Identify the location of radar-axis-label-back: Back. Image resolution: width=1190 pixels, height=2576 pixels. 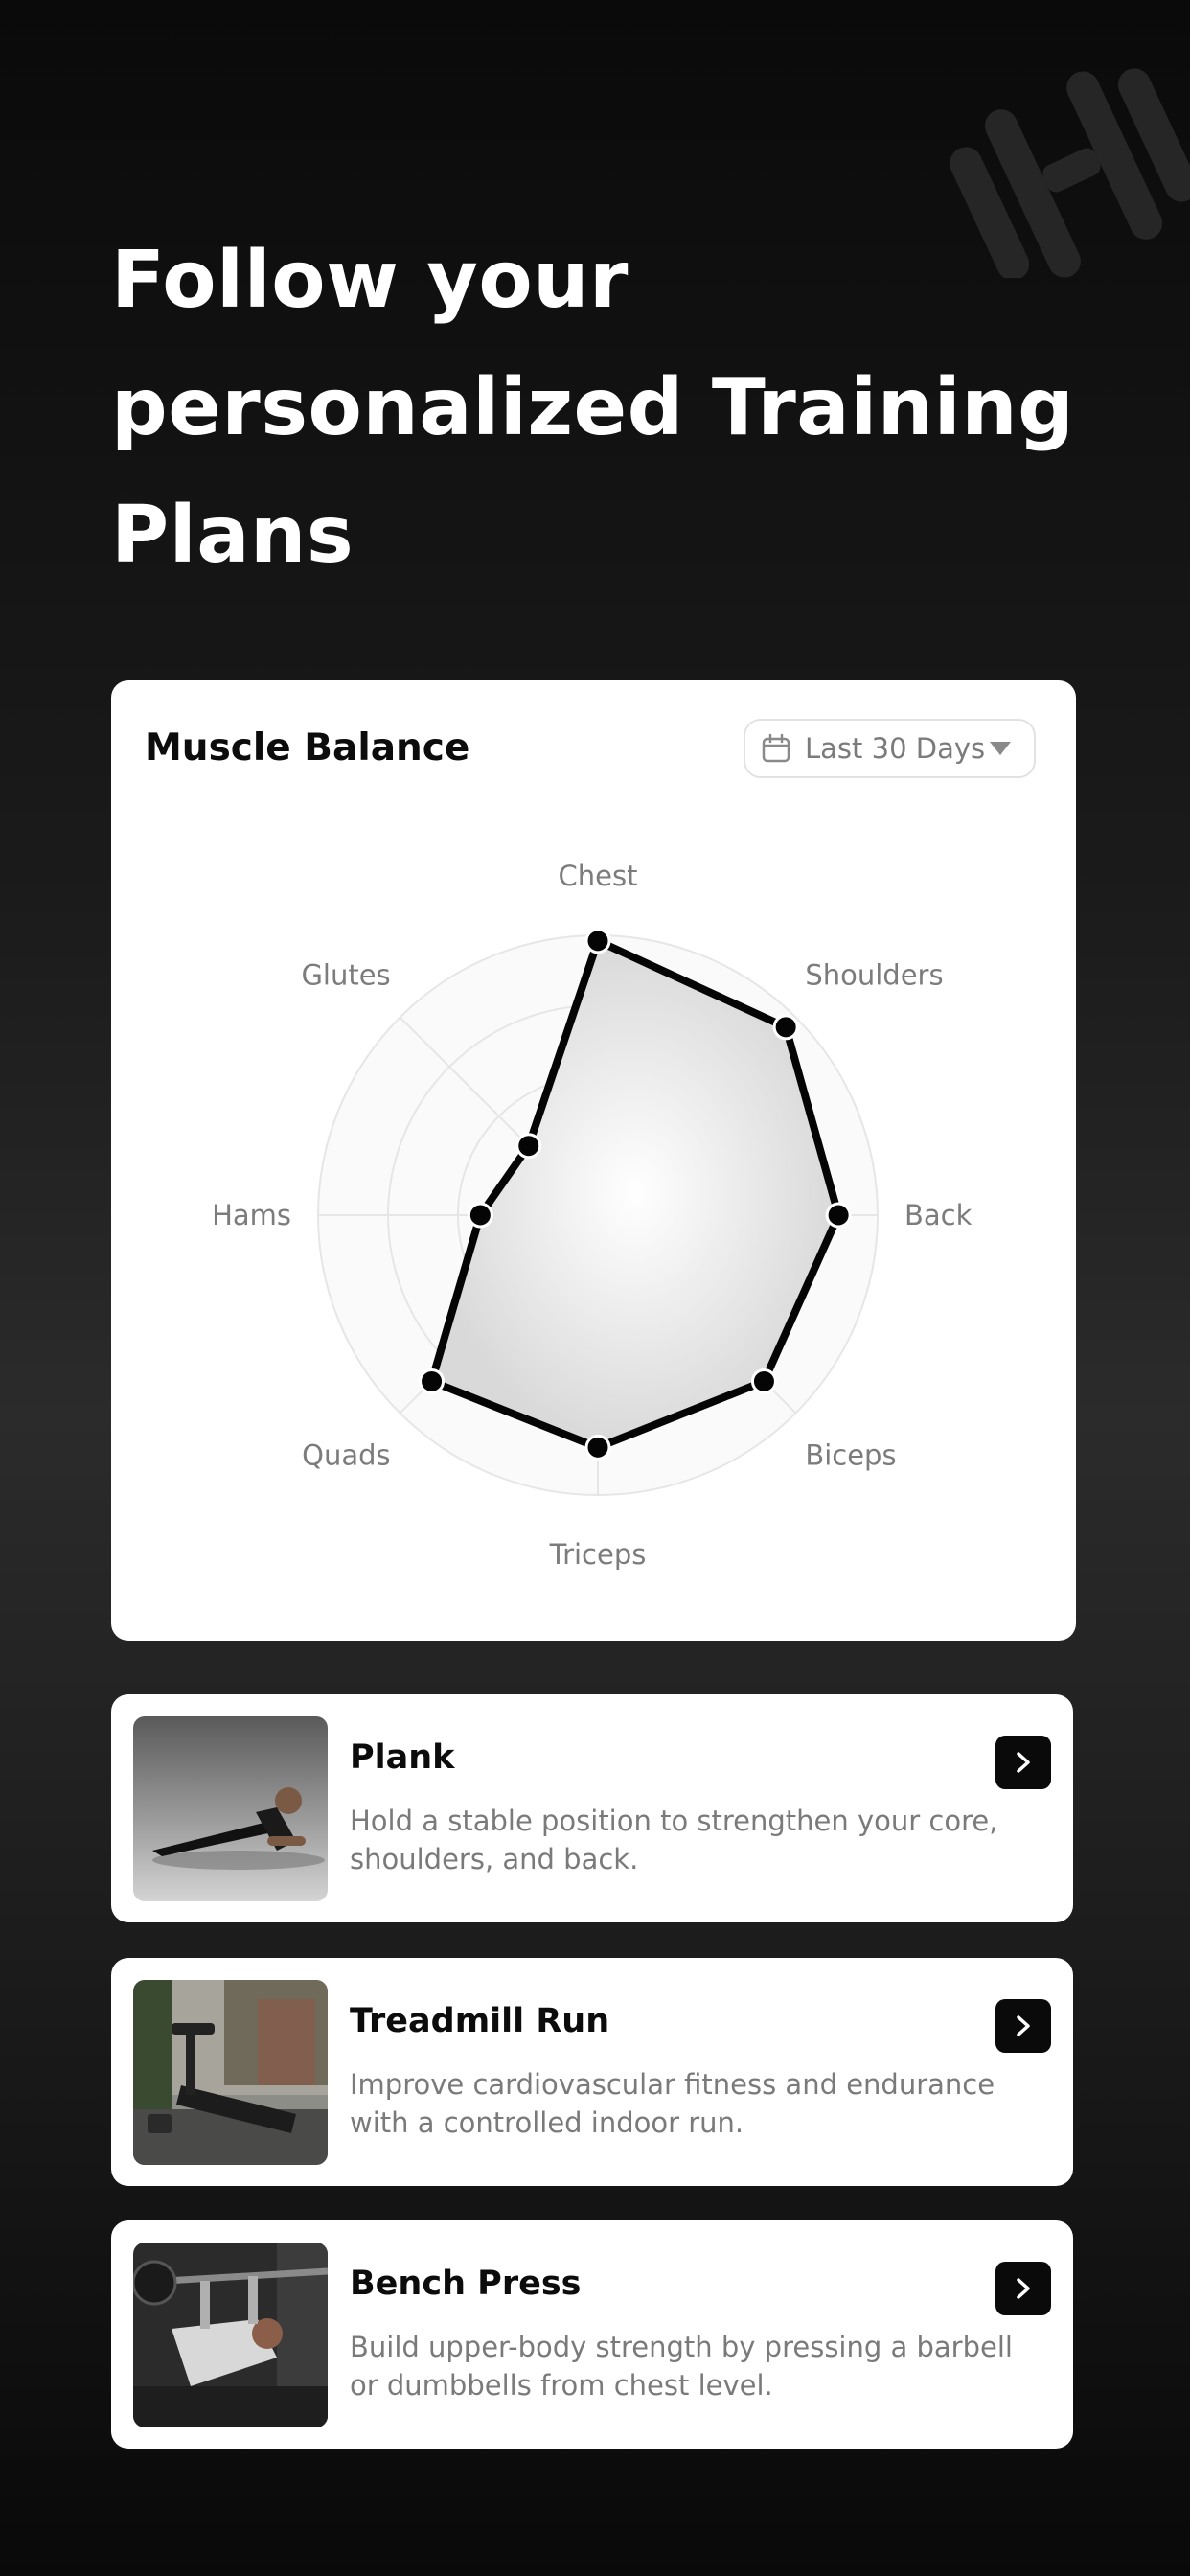
(938, 1215).